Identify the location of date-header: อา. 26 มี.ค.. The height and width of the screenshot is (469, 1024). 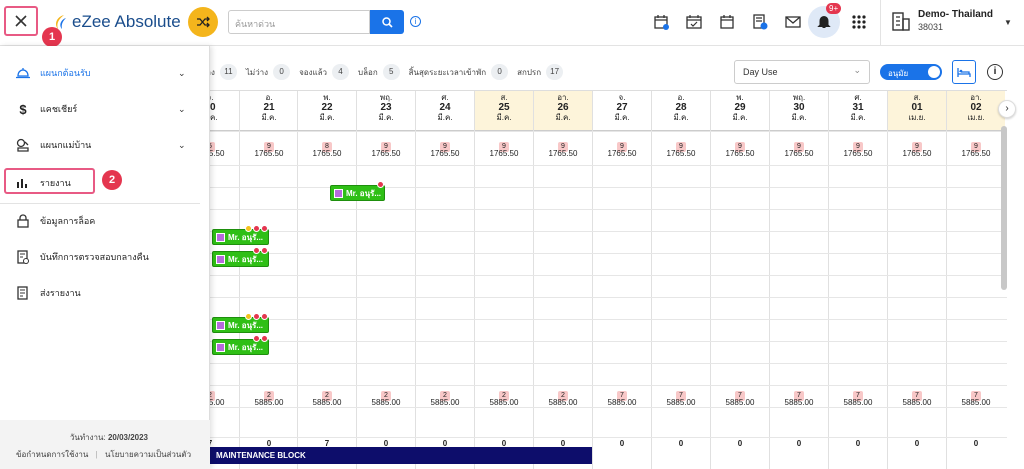
(563, 111).